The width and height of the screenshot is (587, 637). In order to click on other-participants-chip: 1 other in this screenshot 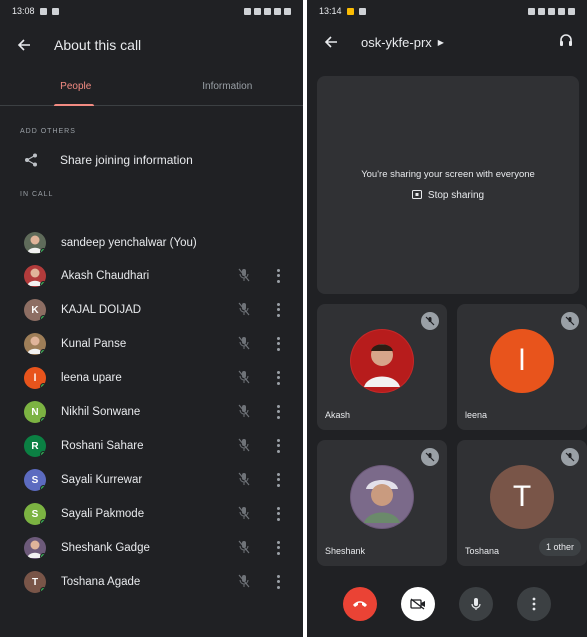, I will do `click(559, 547)`.